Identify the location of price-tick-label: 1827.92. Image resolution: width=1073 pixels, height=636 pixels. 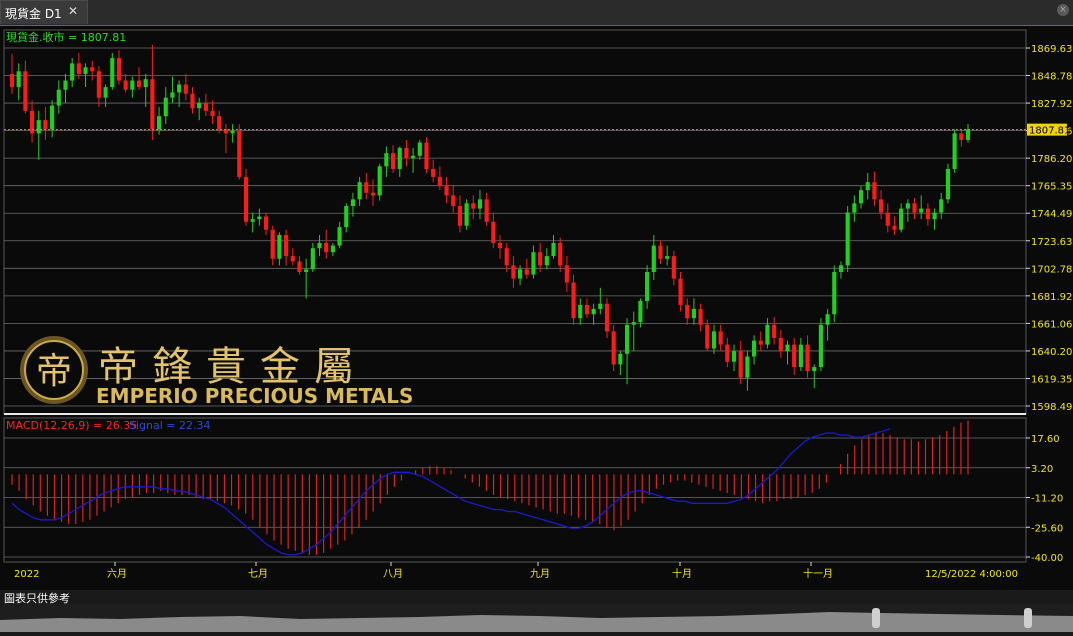
(1051, 104).